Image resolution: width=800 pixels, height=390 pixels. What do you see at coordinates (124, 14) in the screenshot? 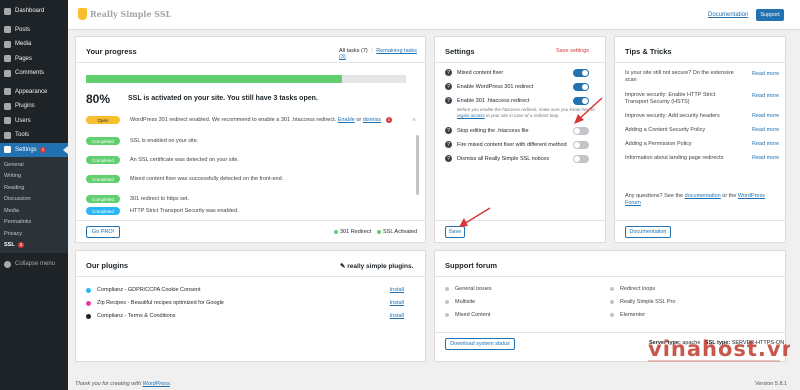
I see `plugin-logo: Really Simple SSL` at bounding box center [124, 14].